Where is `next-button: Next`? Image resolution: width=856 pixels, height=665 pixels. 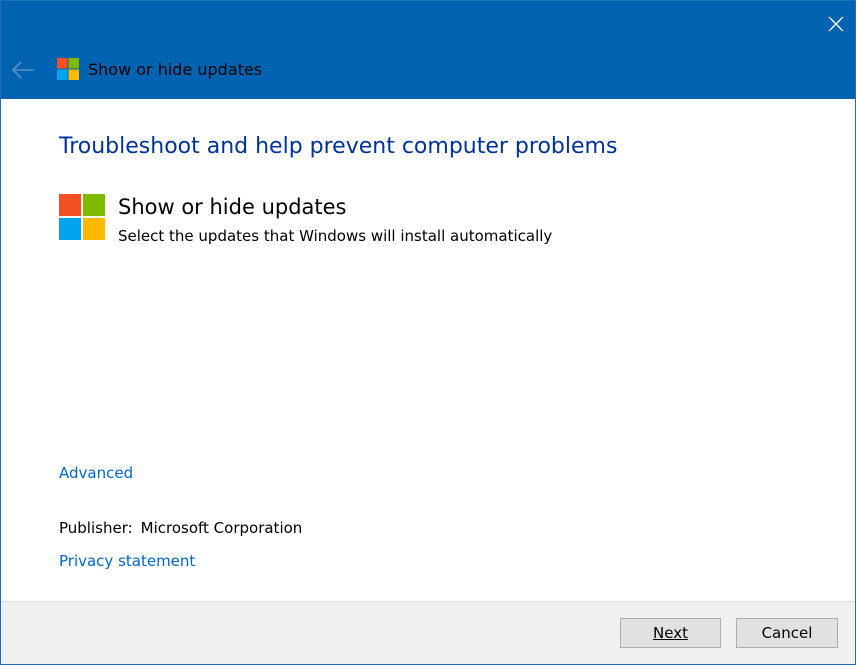 next-button: Next is located at coordinates (670, 633).